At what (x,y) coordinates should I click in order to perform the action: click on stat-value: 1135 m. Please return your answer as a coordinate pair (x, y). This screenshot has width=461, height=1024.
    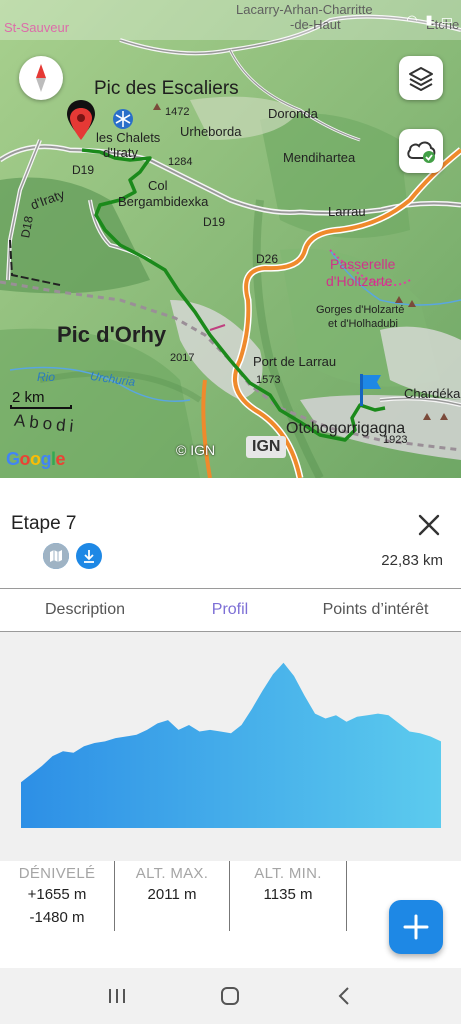
    Looking at the image, I should click on (288, 894).